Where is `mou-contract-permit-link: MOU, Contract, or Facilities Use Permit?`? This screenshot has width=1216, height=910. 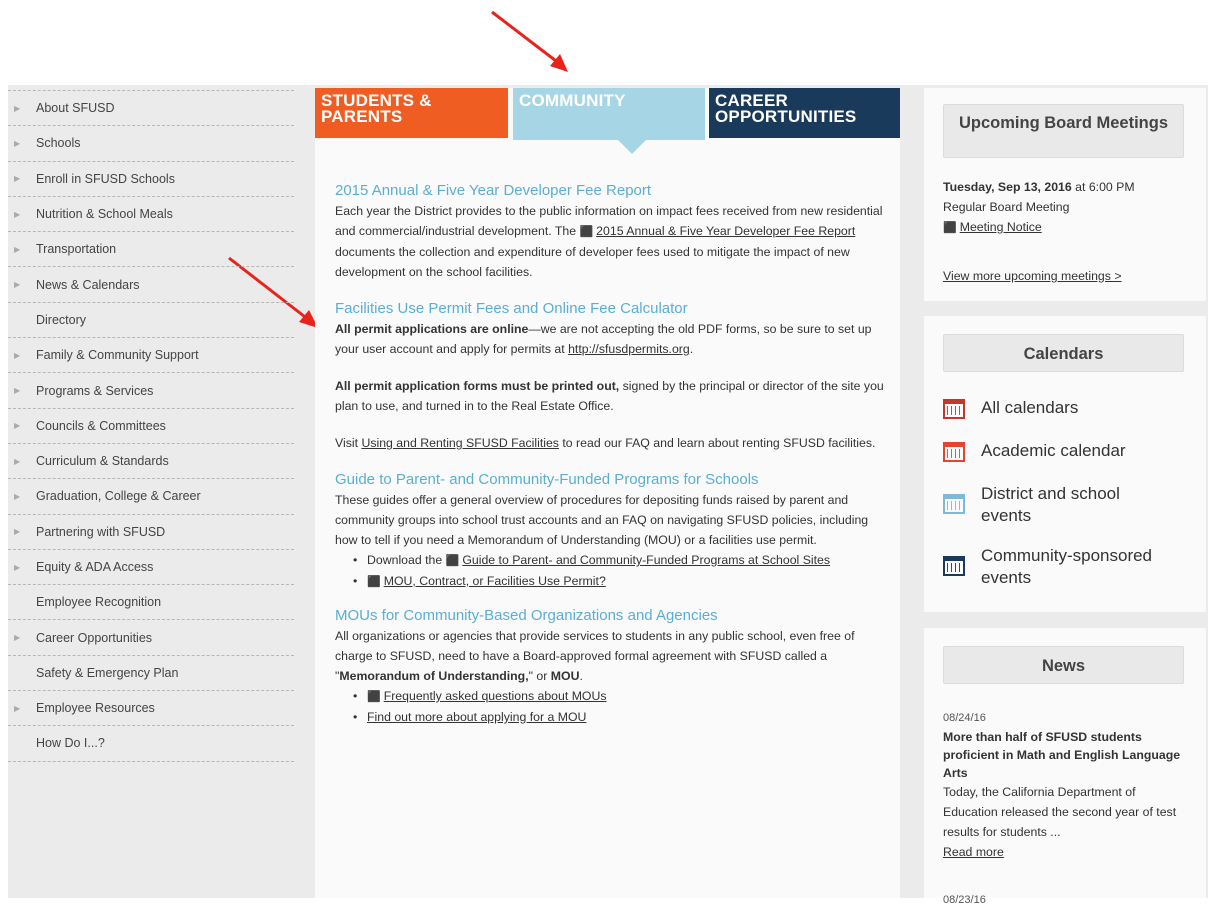 mou-contract-permit-link: MOU, Contract, or Facilities Use Permit? is located at coordinates (495, 581).